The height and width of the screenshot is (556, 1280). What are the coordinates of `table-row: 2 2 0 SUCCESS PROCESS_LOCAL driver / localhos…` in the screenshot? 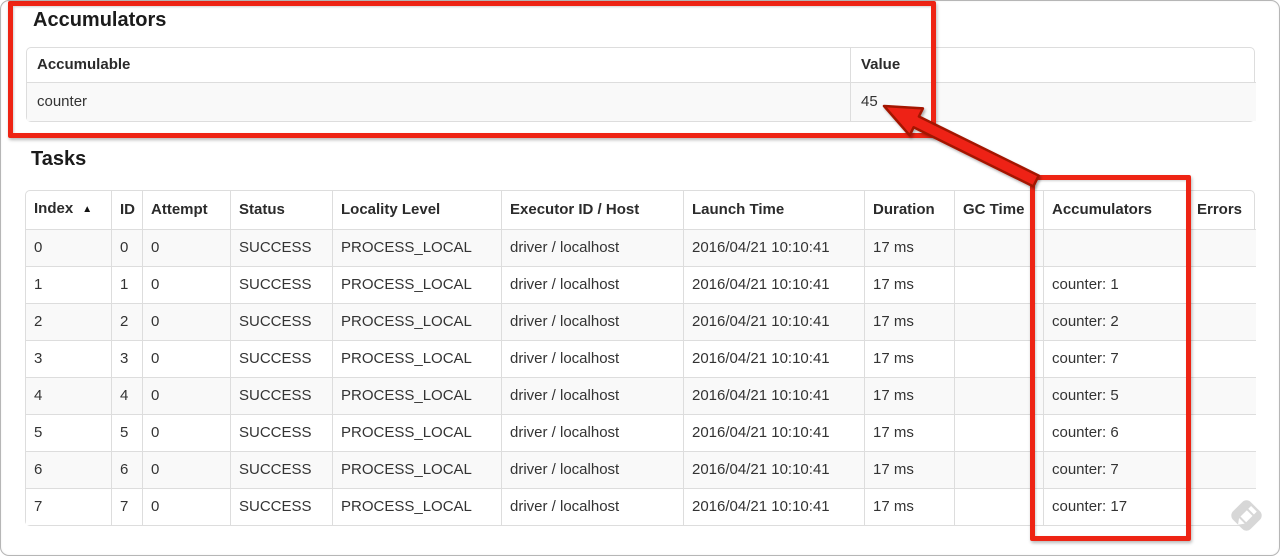 It's located at (641, 321).